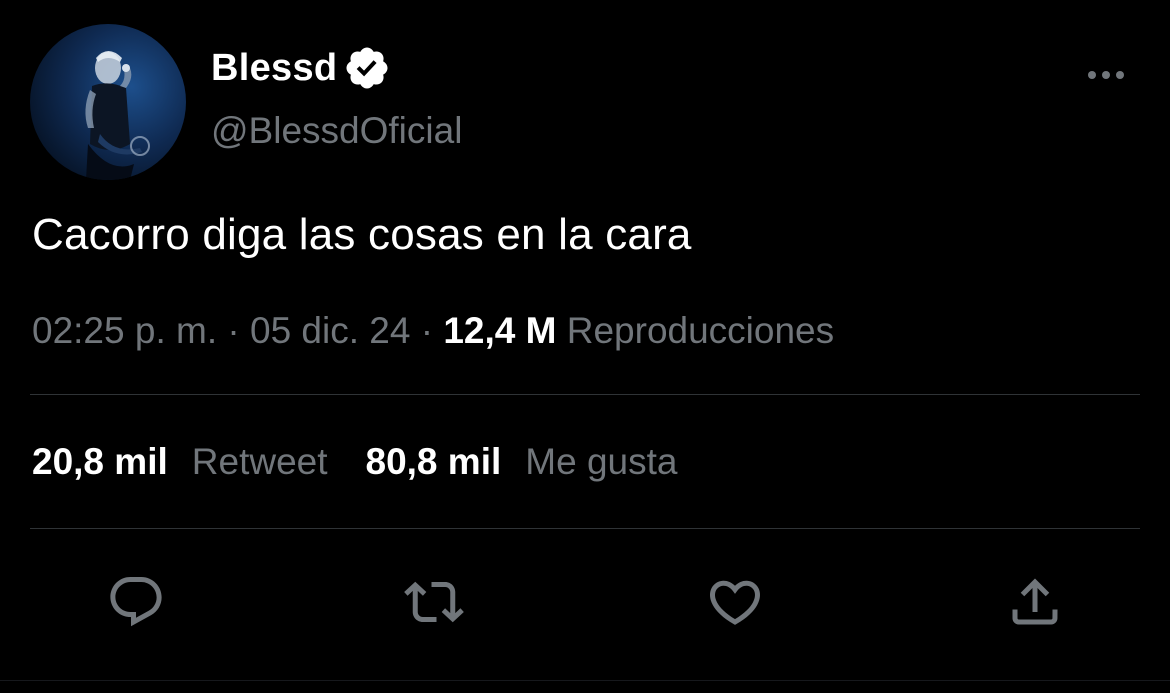 The width and height of the screenshot is (1170, 693). What do you see at coordinates (354, 462) in the screenshot?
I see `engagement-stats: 20,8 mil Retweet 80,8 mil Me gusta` at bounding box center [354, 462].